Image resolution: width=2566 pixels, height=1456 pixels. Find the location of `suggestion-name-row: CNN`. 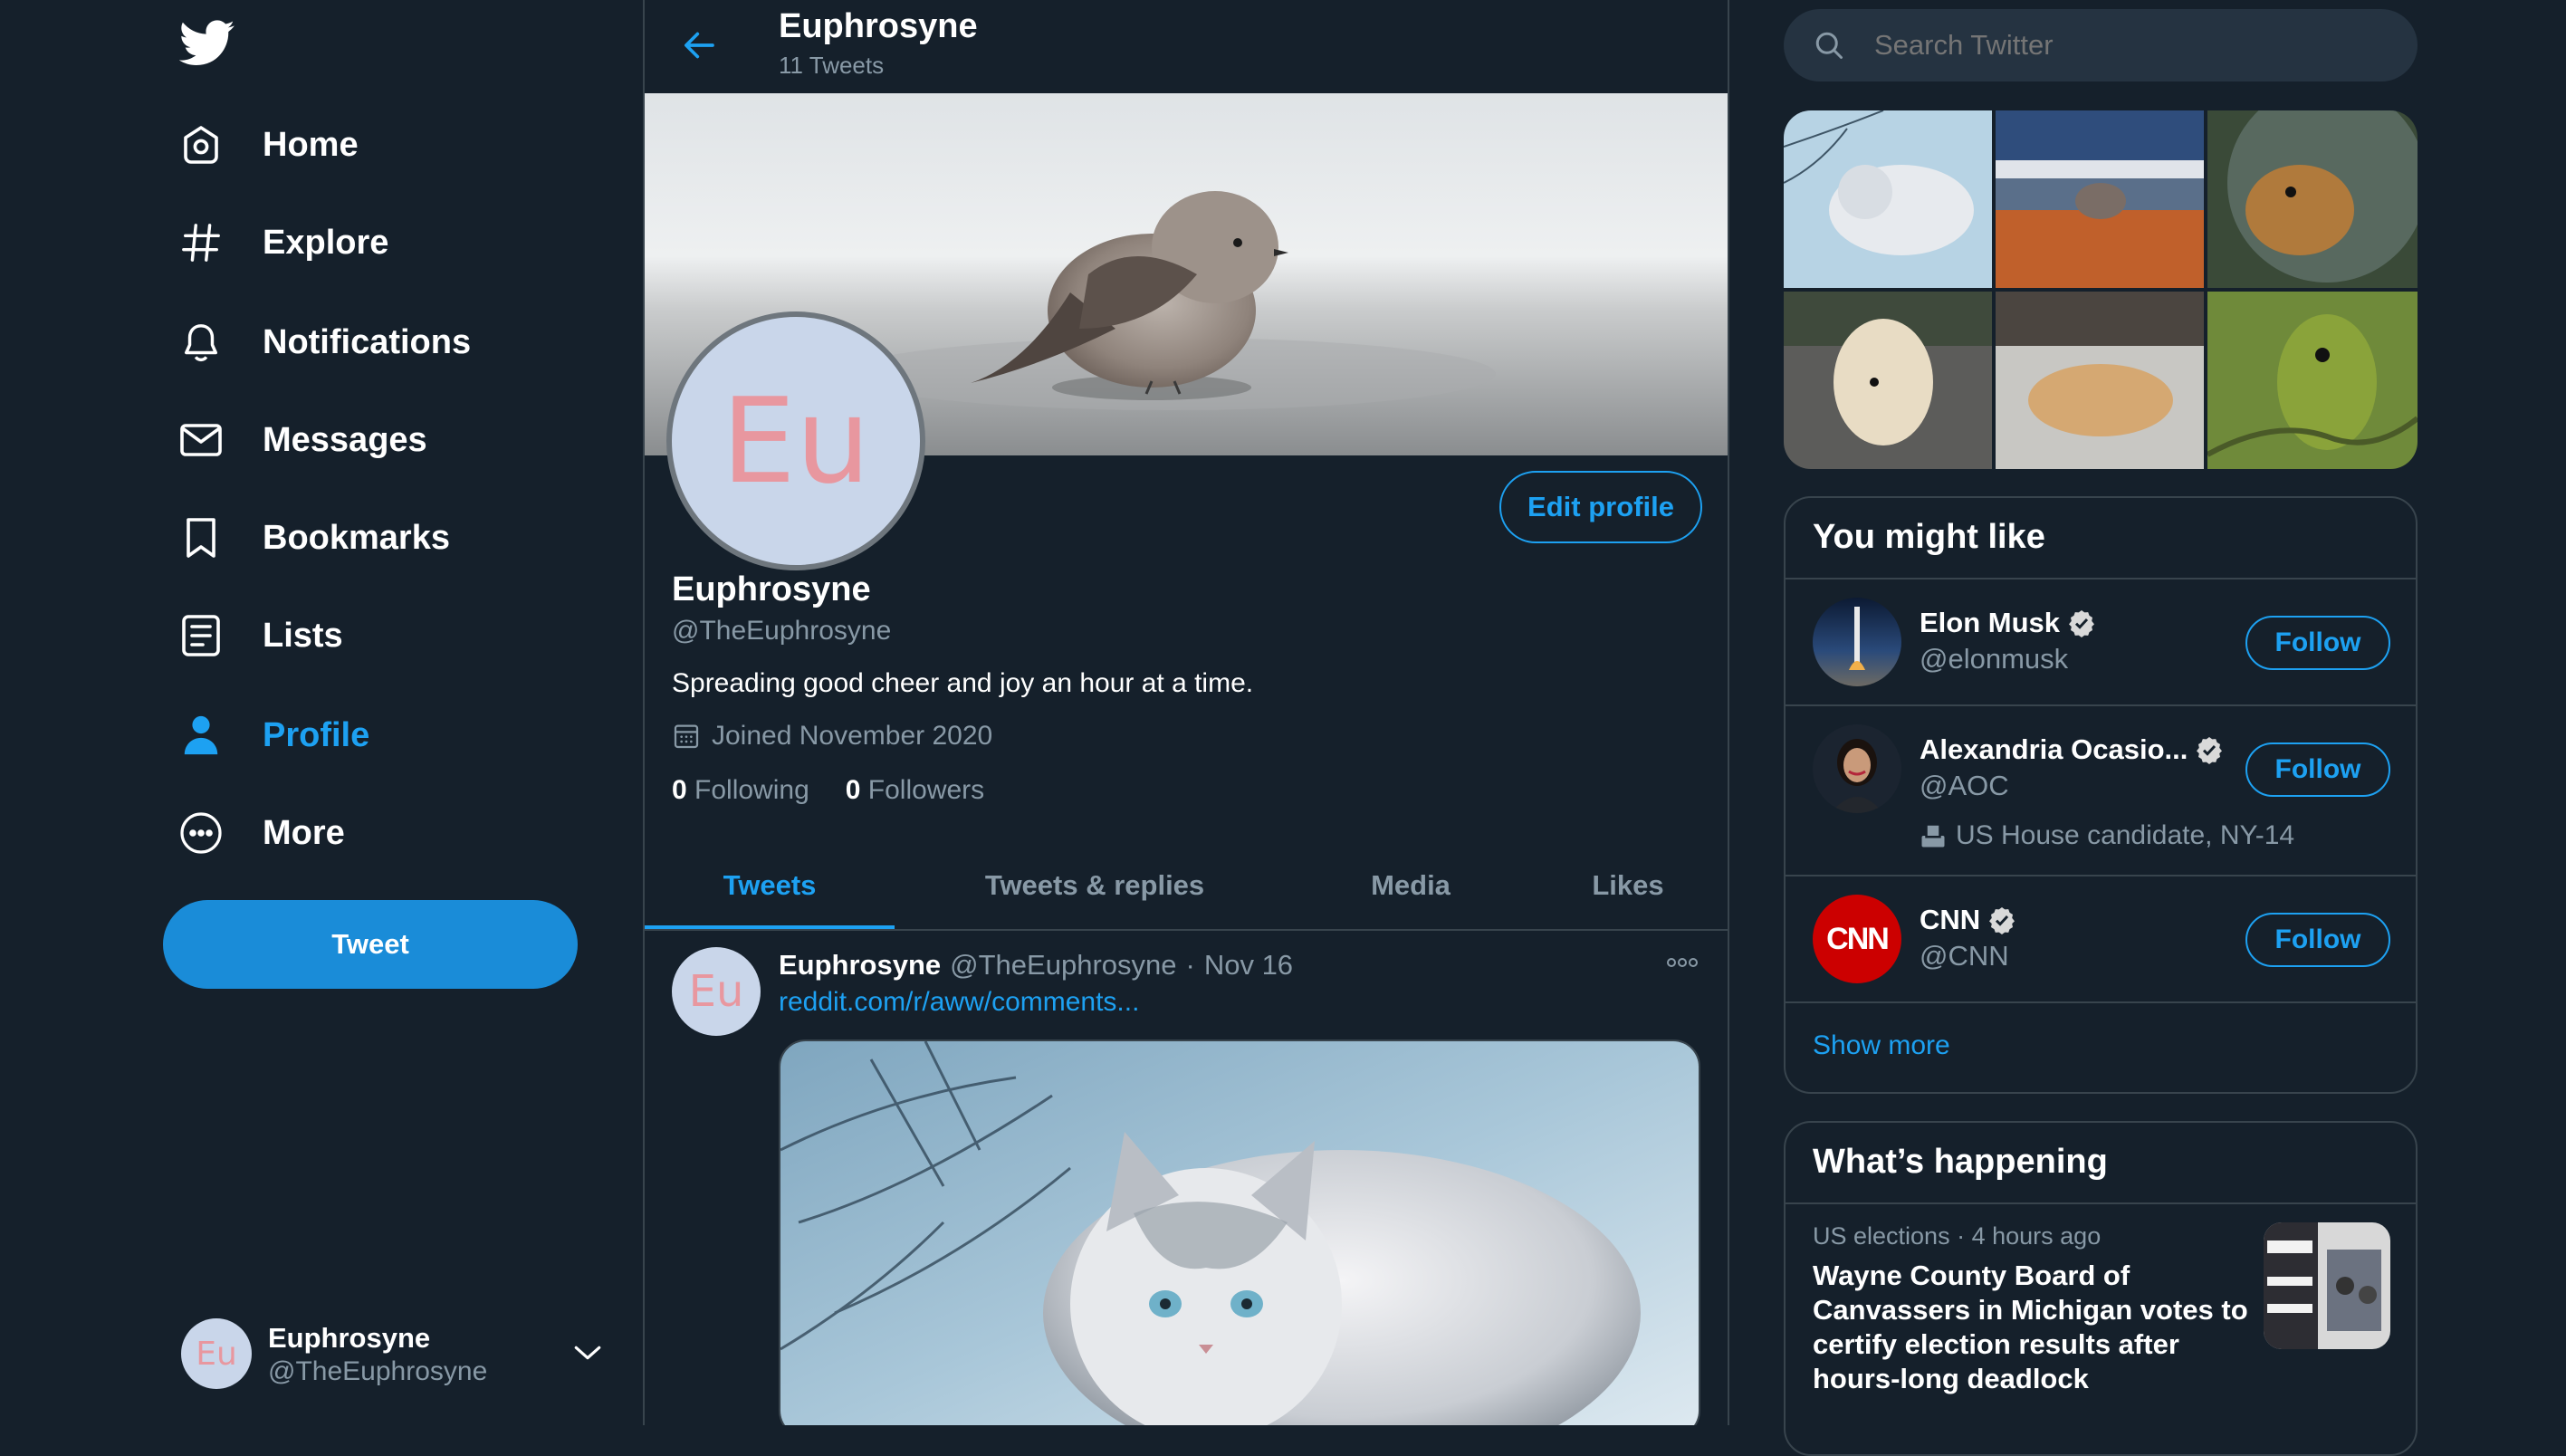

suggestion-name-row: CNN is located at coordinates (1968, 920).